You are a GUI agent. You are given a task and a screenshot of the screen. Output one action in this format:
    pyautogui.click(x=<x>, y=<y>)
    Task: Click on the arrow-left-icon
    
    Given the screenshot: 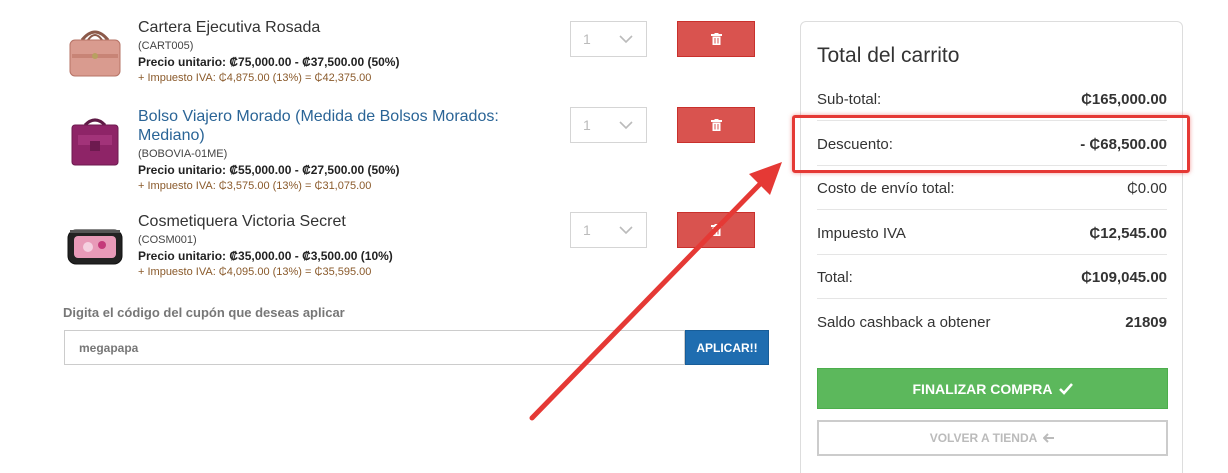 What is the action you would take?
    pyautogui.click(x=1049, y=438)
    